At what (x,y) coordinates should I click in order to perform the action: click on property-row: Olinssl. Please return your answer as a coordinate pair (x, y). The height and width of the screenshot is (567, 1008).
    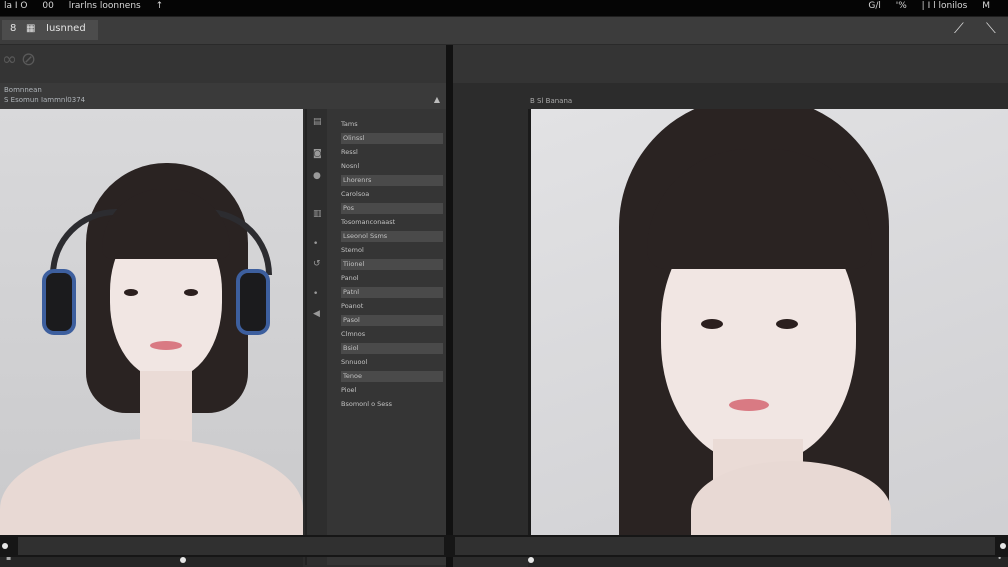
    Looking at the image, I should click on (392, 138).